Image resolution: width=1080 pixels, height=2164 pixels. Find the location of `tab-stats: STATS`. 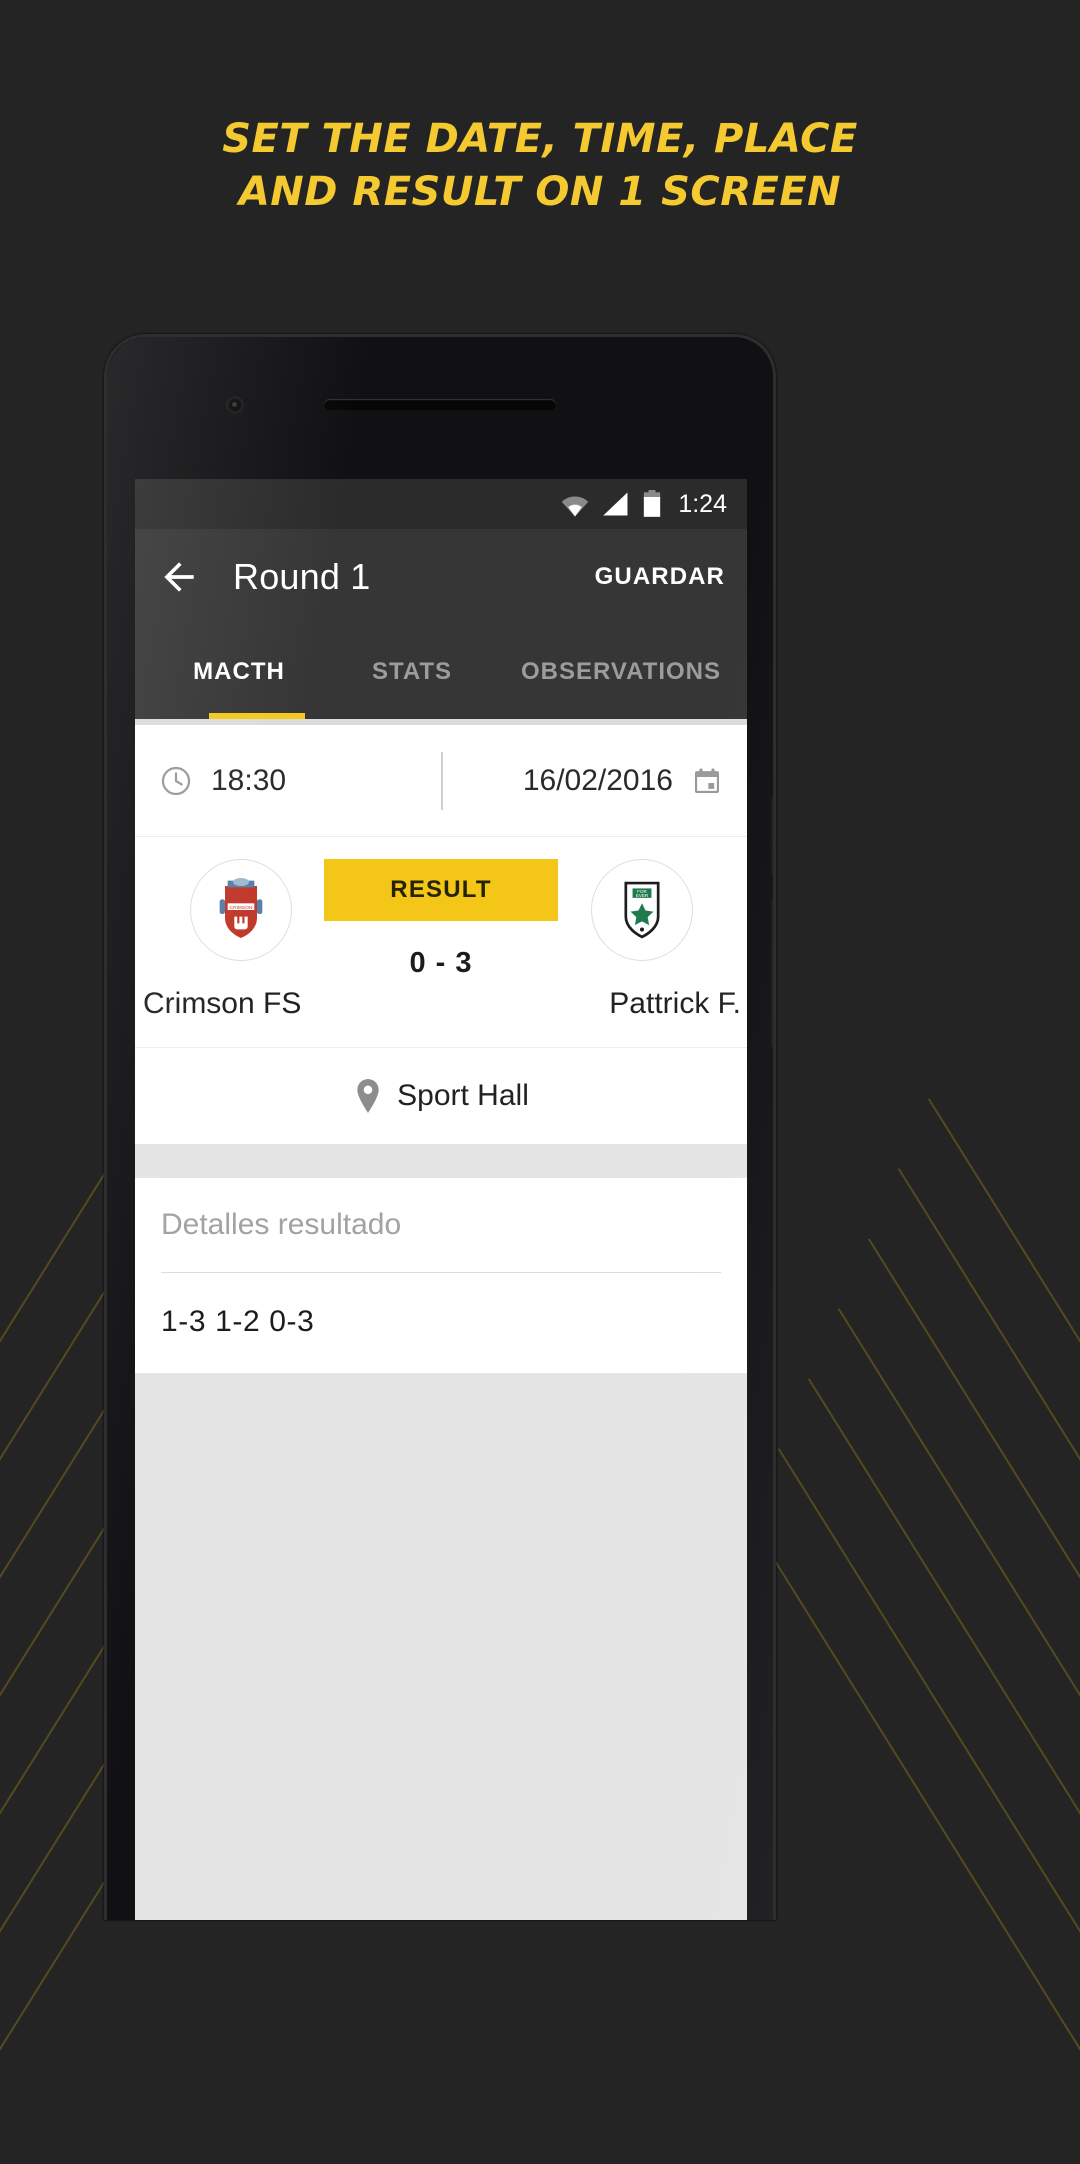

tab-stats: STATS is located at coordinates (412, 671).